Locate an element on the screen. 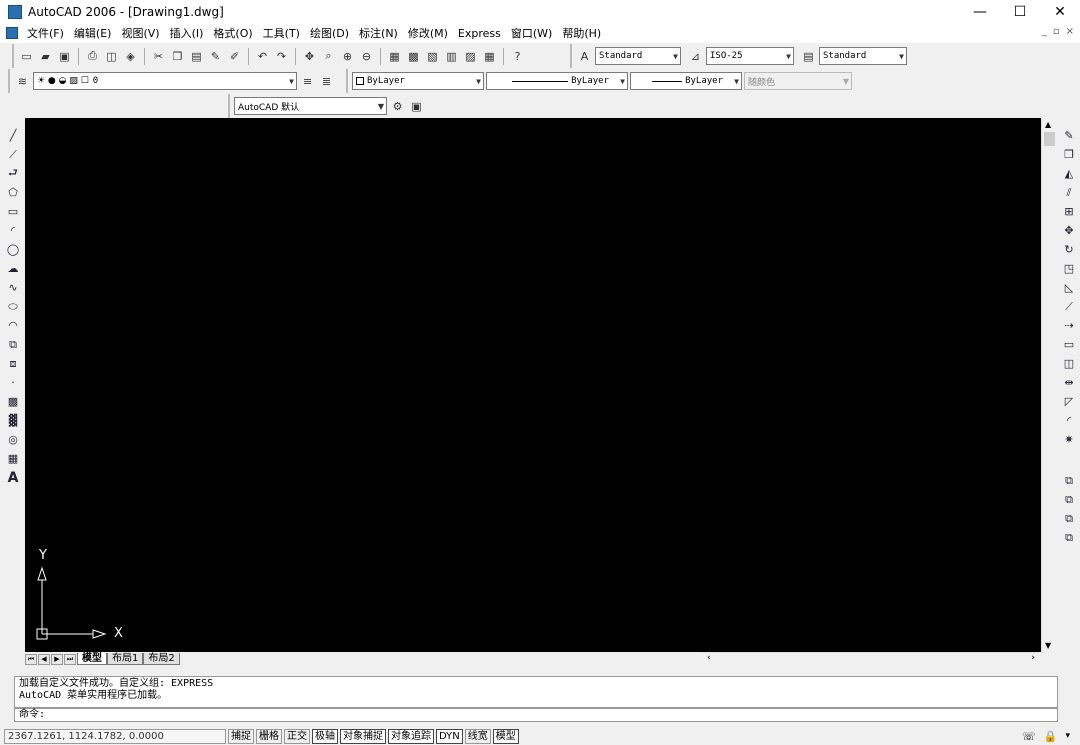 This screenshot has height=745, width=1080. join-icon: ⇹ is located at coordinates (1069, 382).